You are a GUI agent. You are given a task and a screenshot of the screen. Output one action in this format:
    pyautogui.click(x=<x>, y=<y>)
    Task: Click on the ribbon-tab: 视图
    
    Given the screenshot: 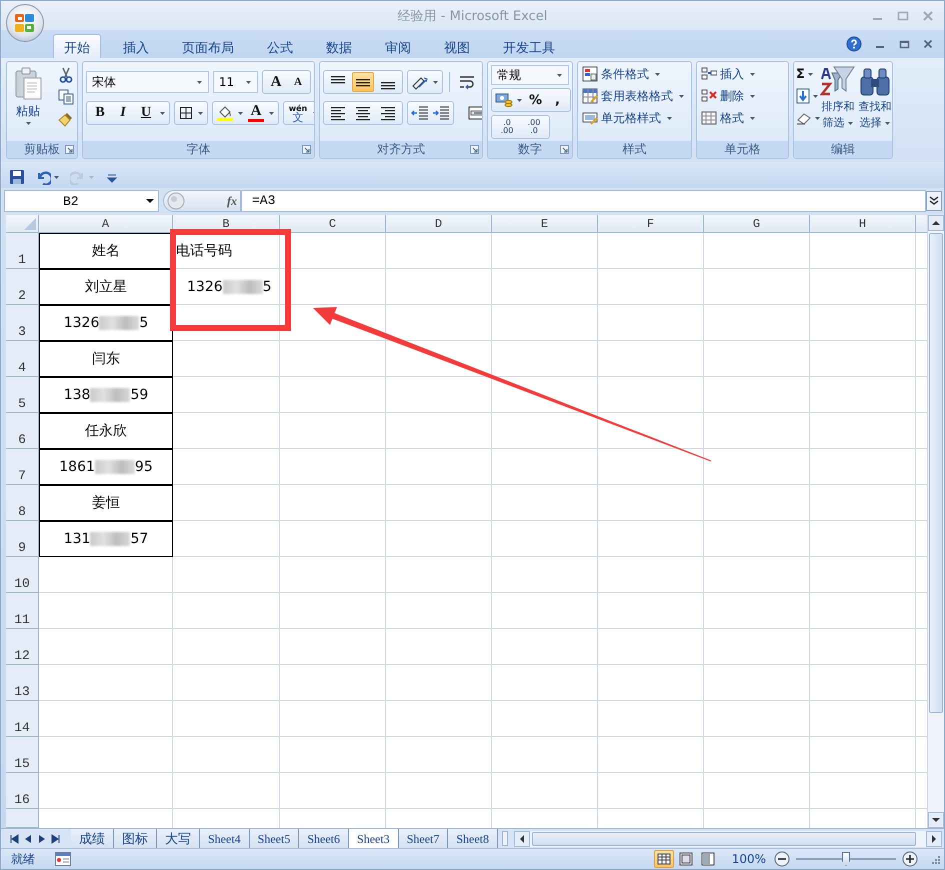 What is the action you would take?
    pyautogui.click(x=457, y=46)
    